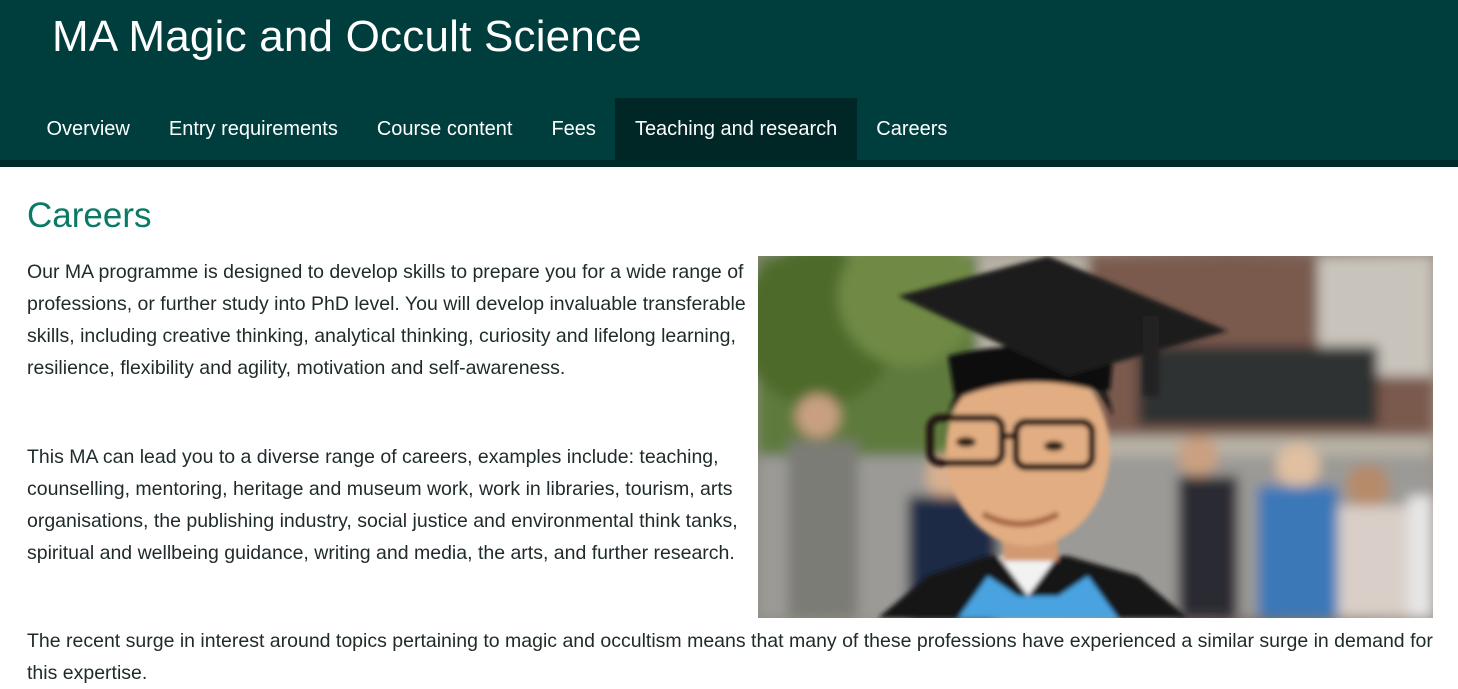  I want to click on tab-entry-requirements: Entry requirements, so click(253, 129).